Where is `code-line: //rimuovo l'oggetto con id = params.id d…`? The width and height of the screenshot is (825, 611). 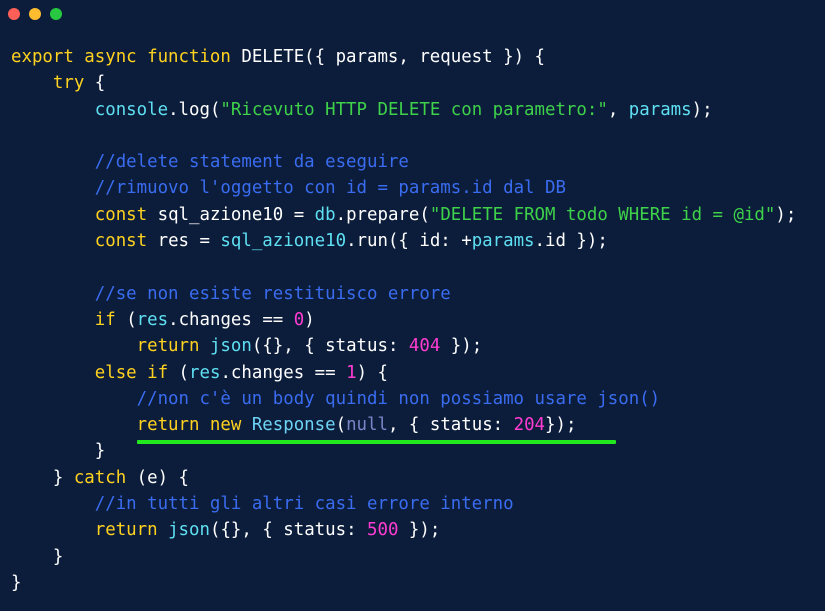 code-line: //rimuovo l'oggetto con id = params.id d… is located at coordinates (403, 188).